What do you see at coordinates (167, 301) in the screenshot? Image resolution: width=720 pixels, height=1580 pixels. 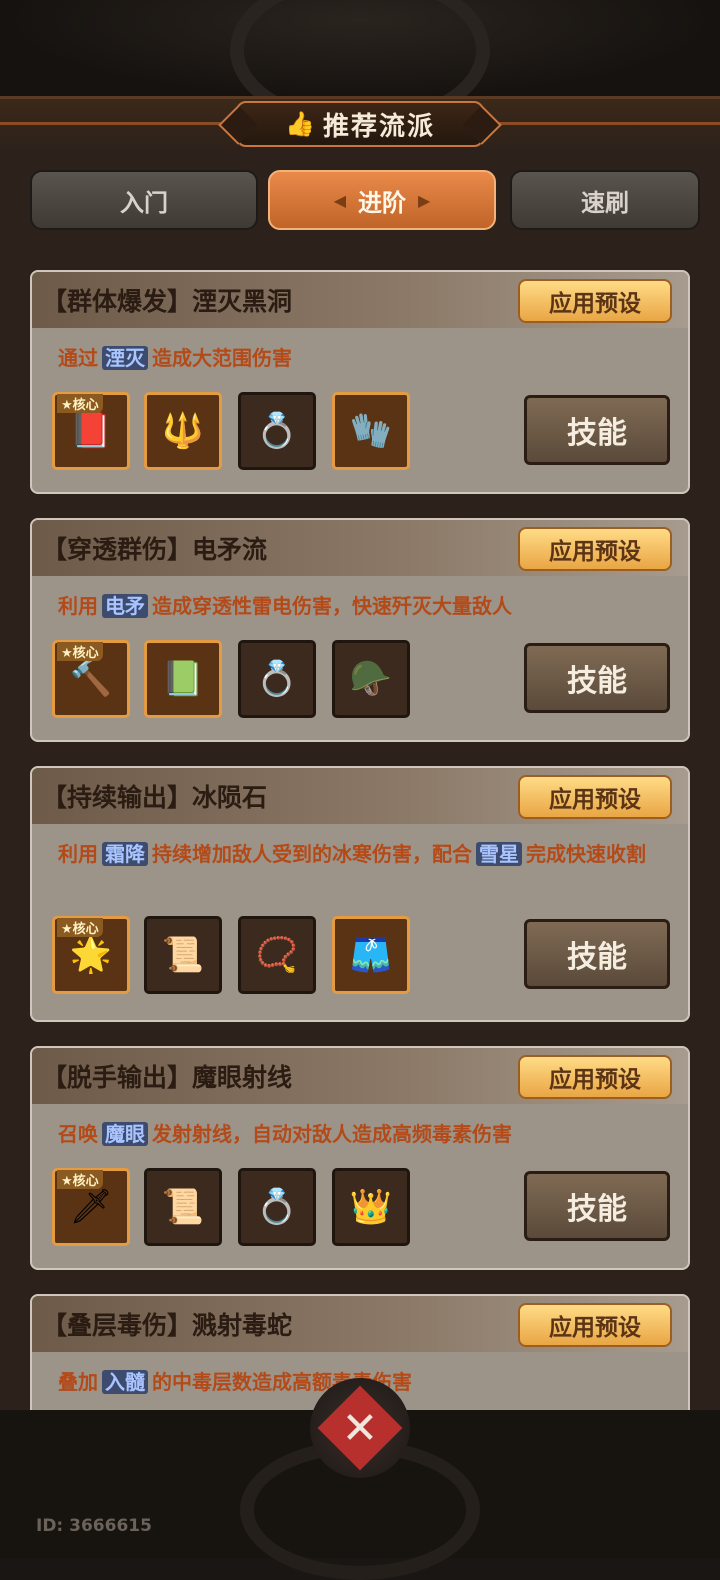 I see `build-title: 【群体爆发】湮灭黑洞` at bounding box center [167, 301].